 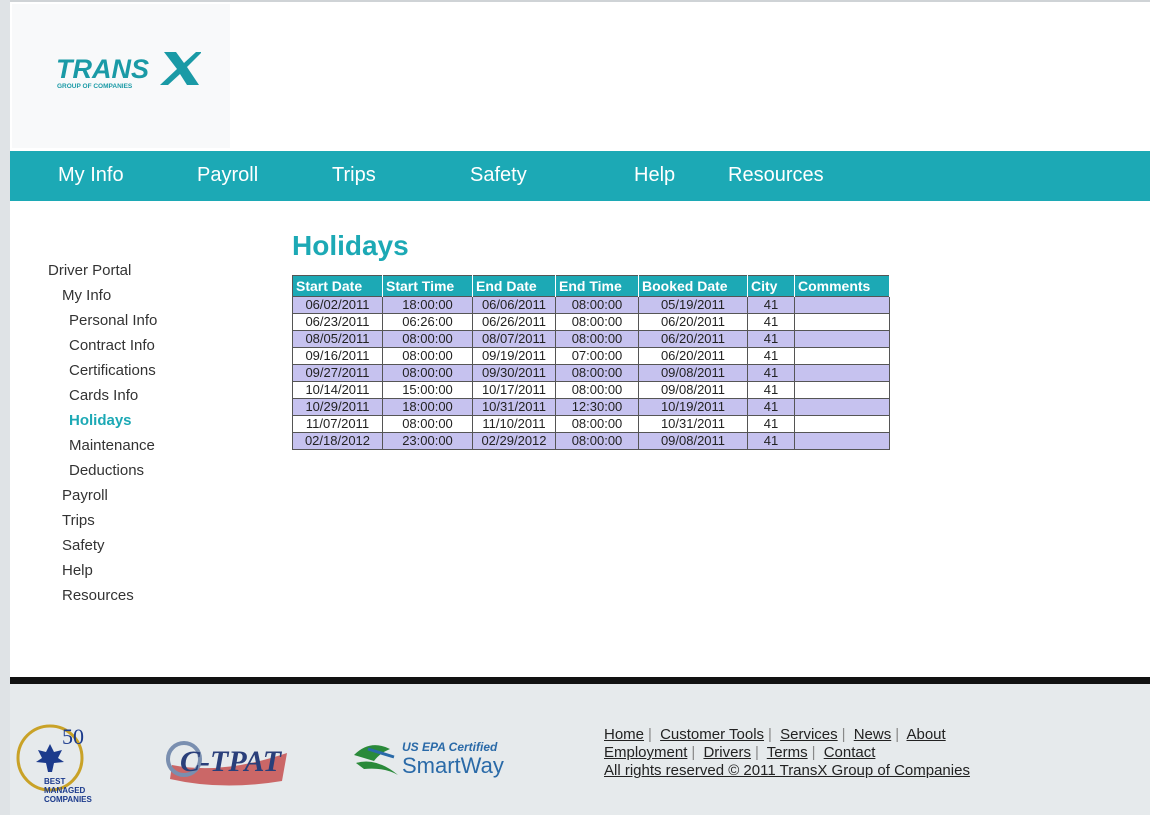 I want to click on nav-help: Help, so click(x=654, y=175).